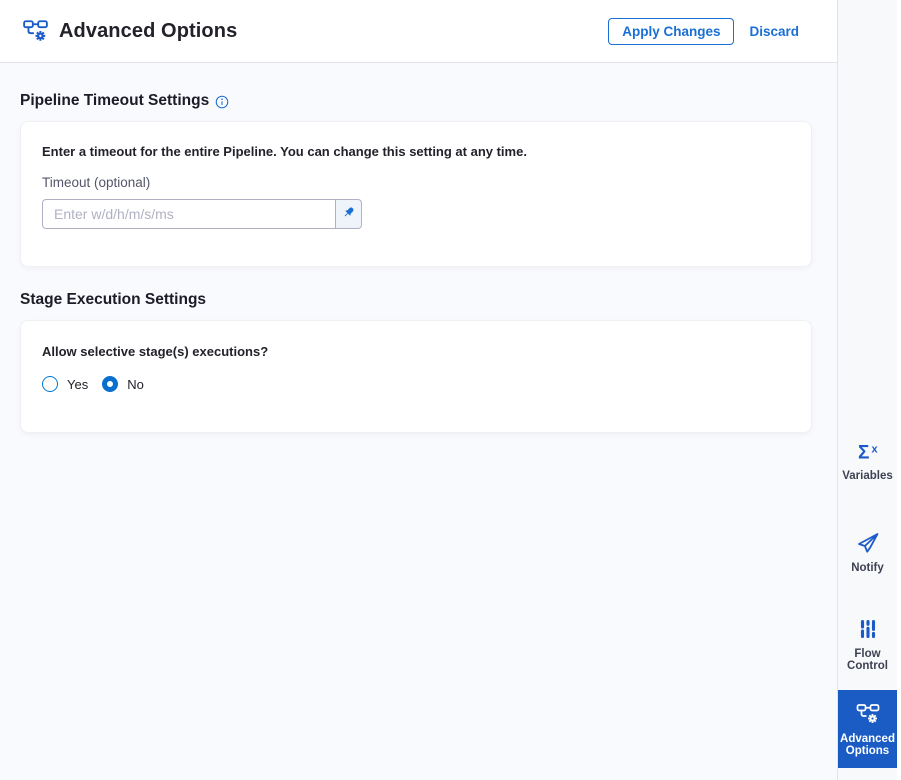  What do you see at coordinates (867, 659) in the screenshot?
I see `sidebar-item-label: Flow Control` at bounding box center [867, 659].